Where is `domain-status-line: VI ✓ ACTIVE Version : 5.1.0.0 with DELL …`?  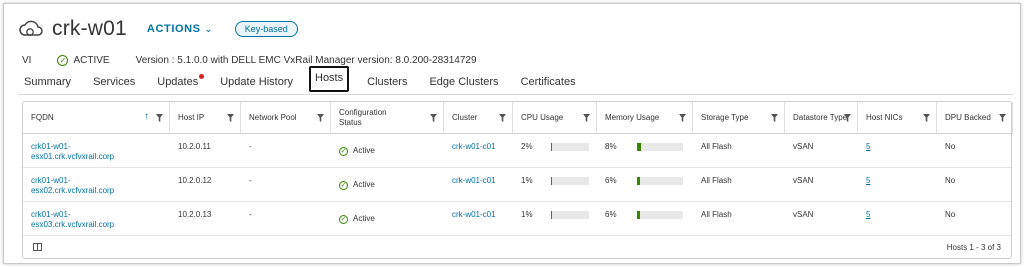
domain-status-line: VI ✓ ACTIVE Version : 5.1.0.0 with DELL … is located at coordinates (249, 60).